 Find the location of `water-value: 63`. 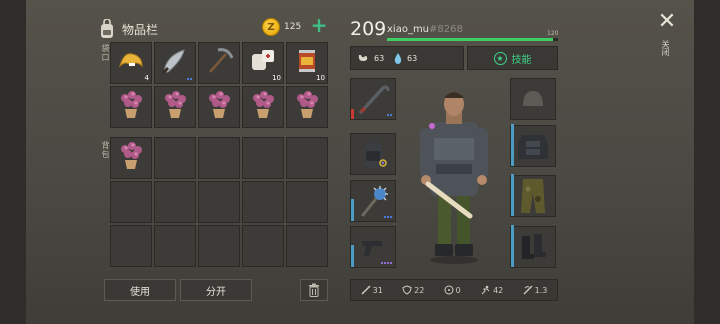

water-value: 63 is located at coordinates (412, 58).